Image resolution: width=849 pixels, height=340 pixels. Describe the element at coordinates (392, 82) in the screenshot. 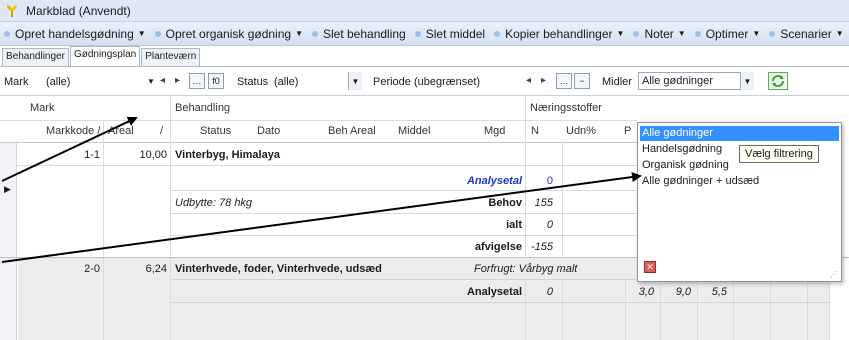

I see `periode-filter-label: Periode` at that location.